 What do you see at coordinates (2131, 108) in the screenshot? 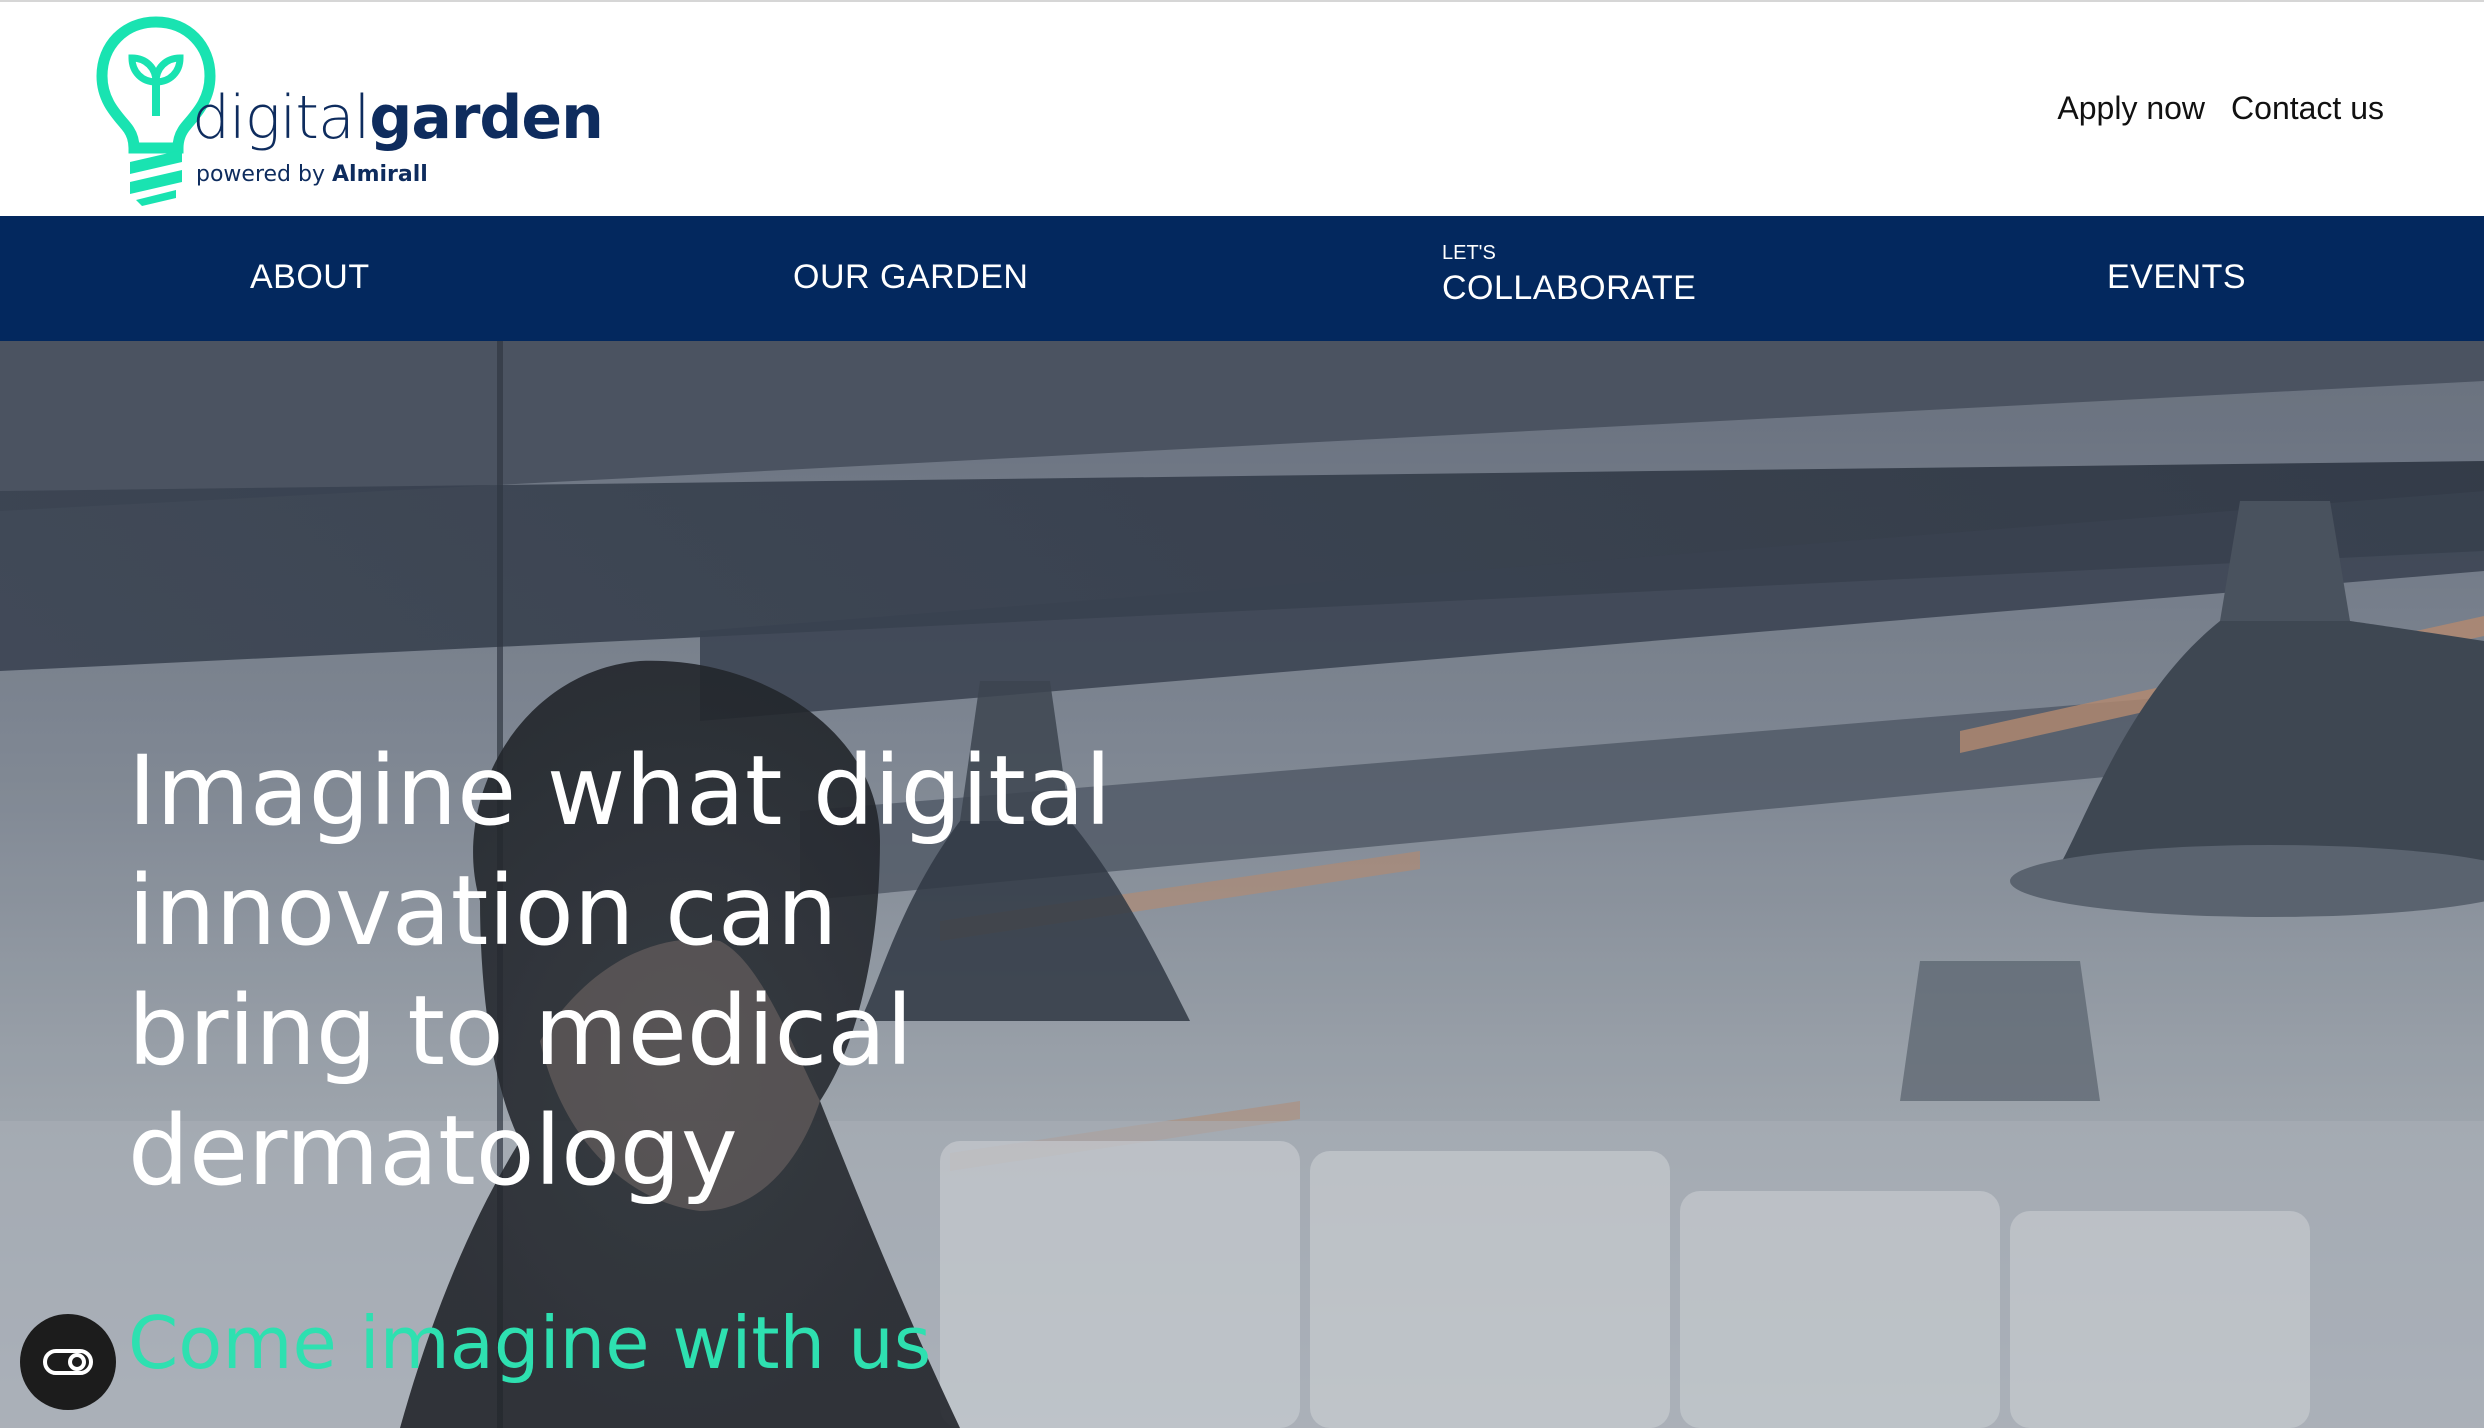
I see `apply-now-link: Apply now` at bounding box center [2131, 108].